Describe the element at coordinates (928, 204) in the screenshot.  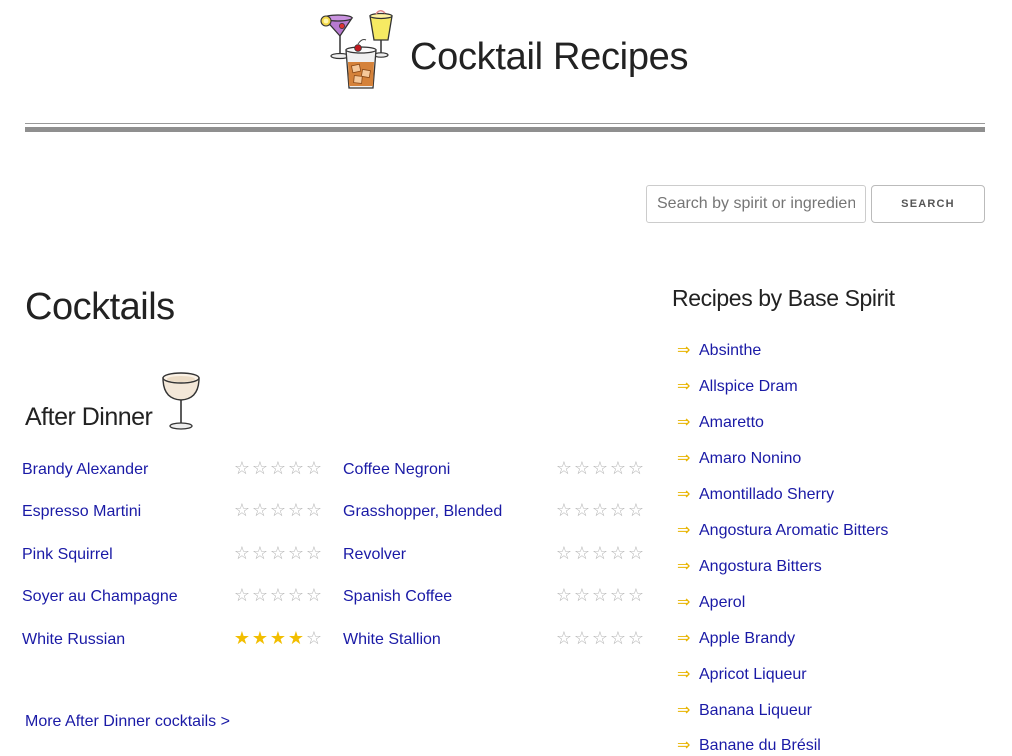
I see `search-button: SEARCH` at that location.